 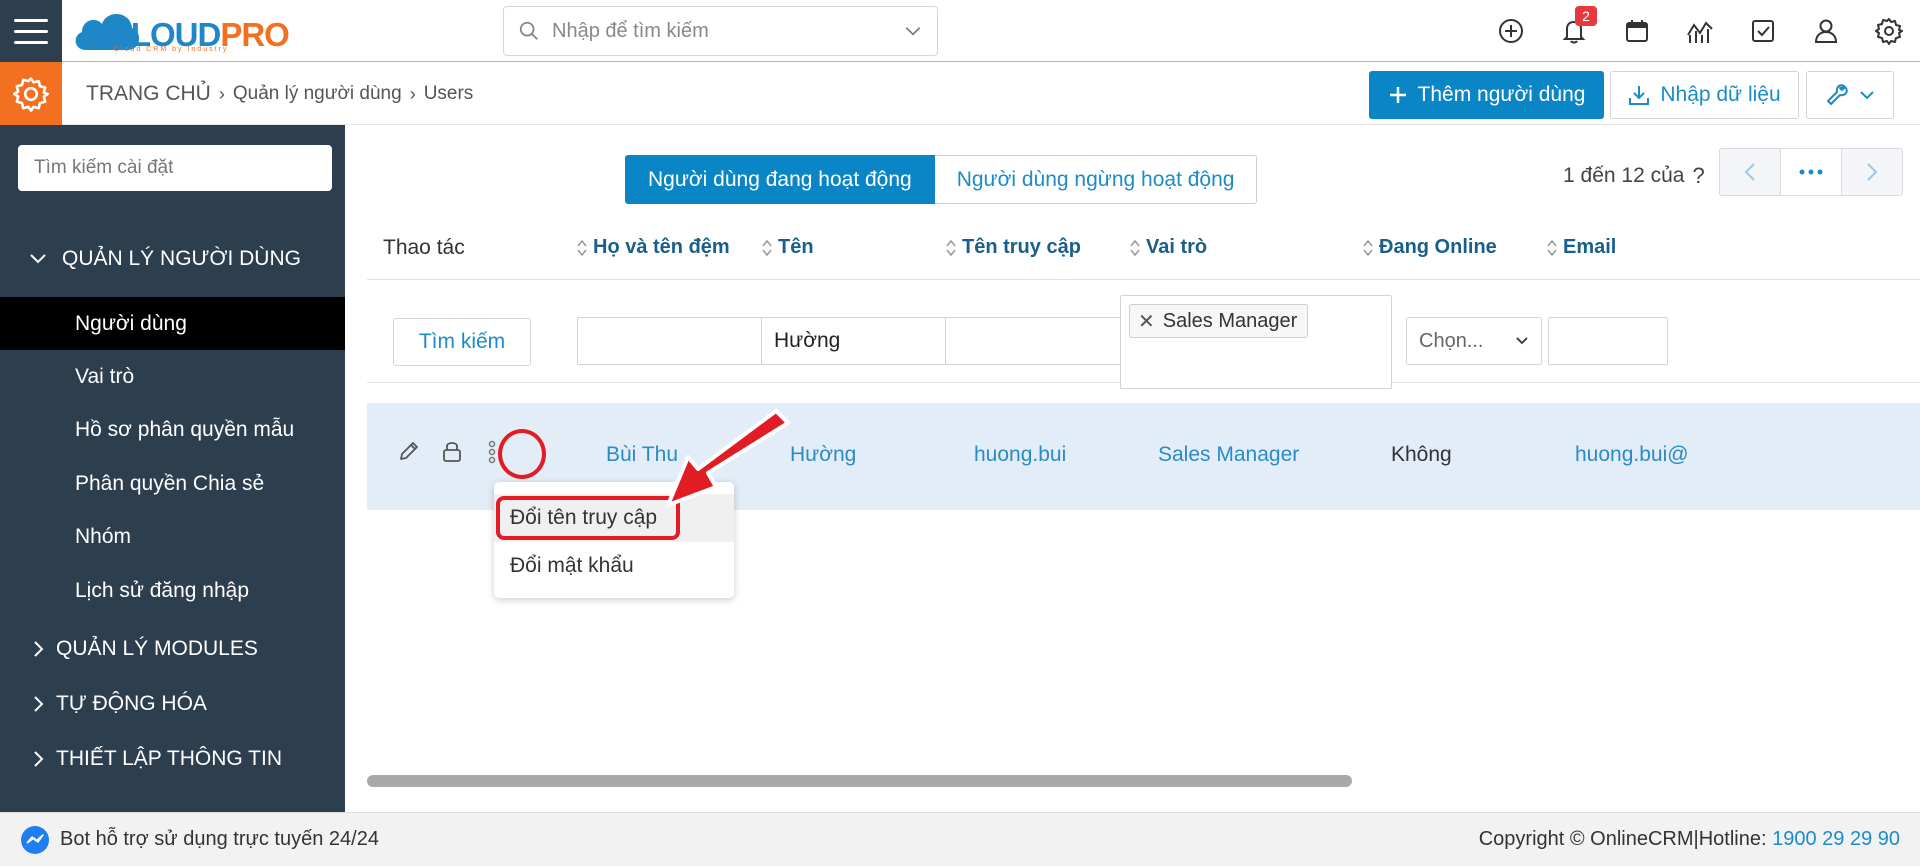 I want to click on sidebar-item-users: Người dùng, so click(x=172, y=323).